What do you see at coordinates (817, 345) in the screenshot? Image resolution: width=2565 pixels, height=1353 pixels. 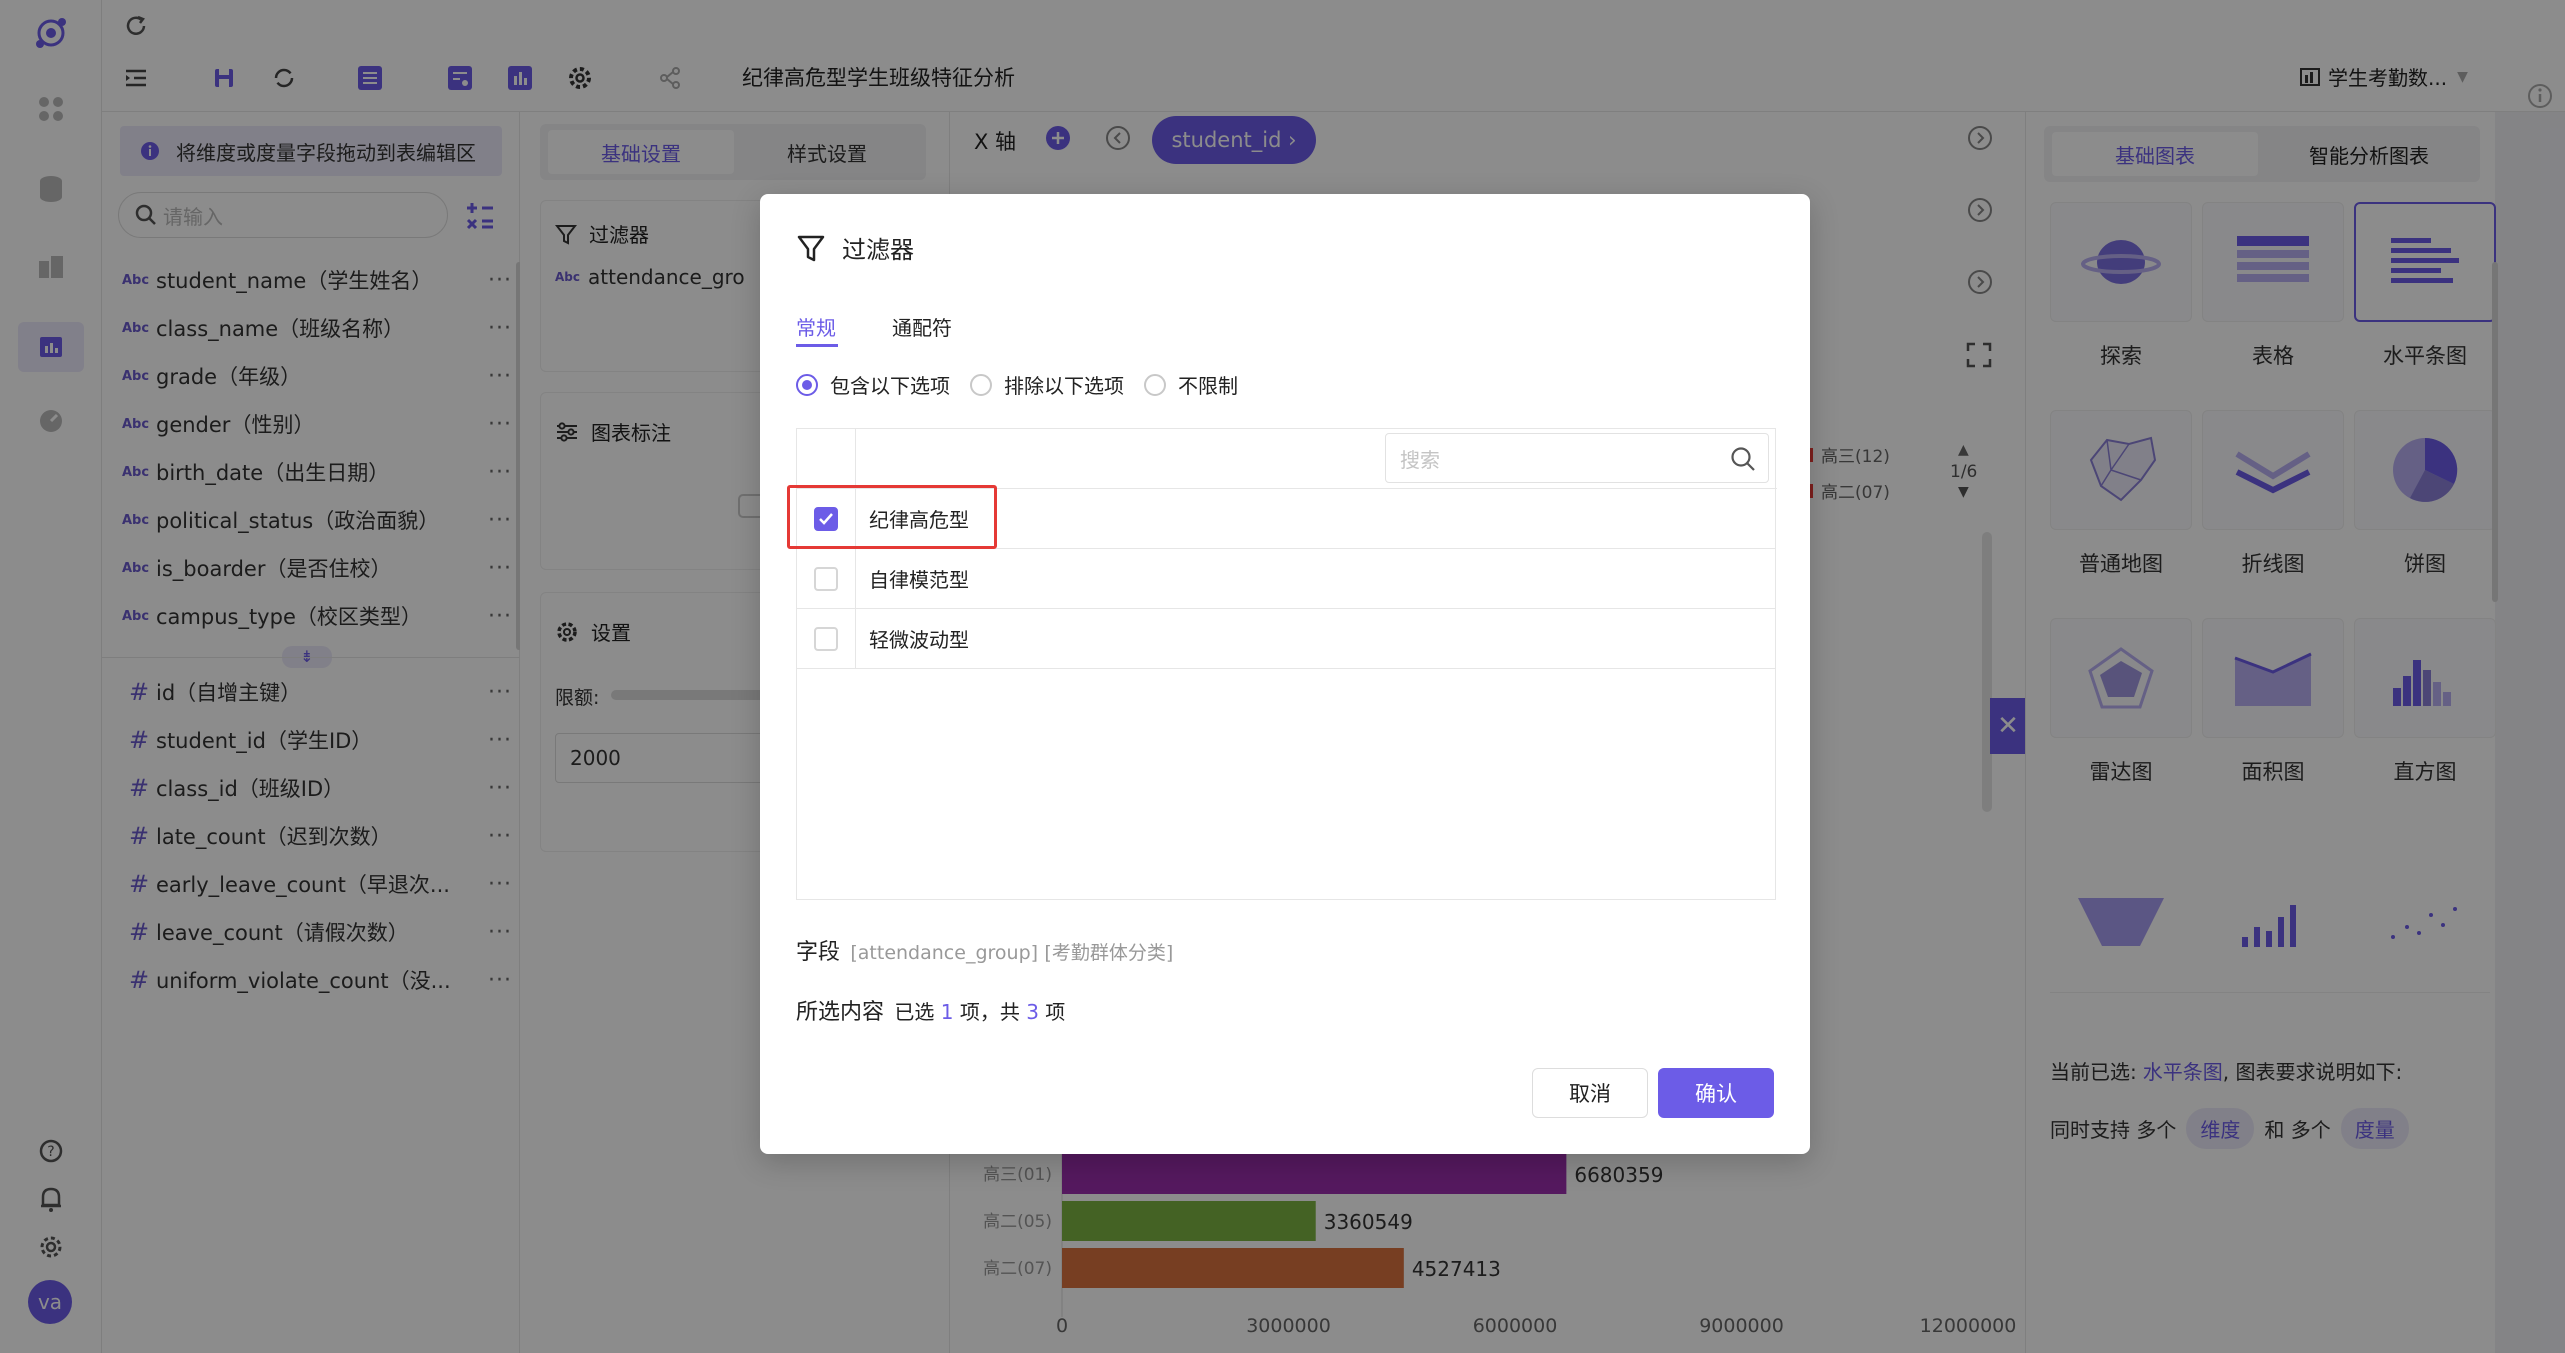 I see `tab-active-indicator` at bounding box center [817, 345].